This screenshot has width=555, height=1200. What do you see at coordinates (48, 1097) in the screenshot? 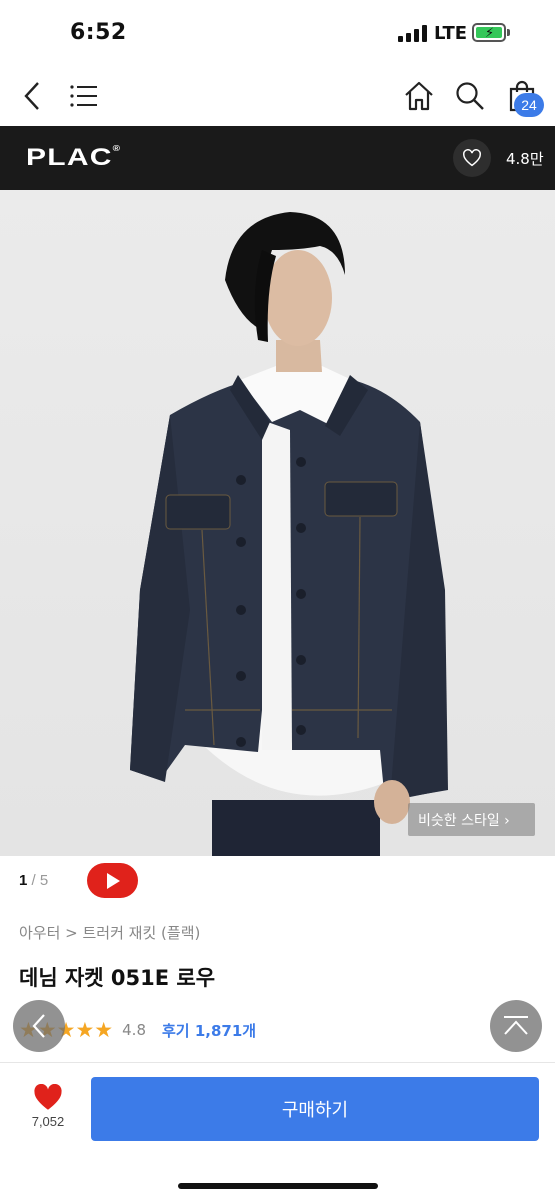
I see `heart-filled-icon` at bounding box center [48, 1097].